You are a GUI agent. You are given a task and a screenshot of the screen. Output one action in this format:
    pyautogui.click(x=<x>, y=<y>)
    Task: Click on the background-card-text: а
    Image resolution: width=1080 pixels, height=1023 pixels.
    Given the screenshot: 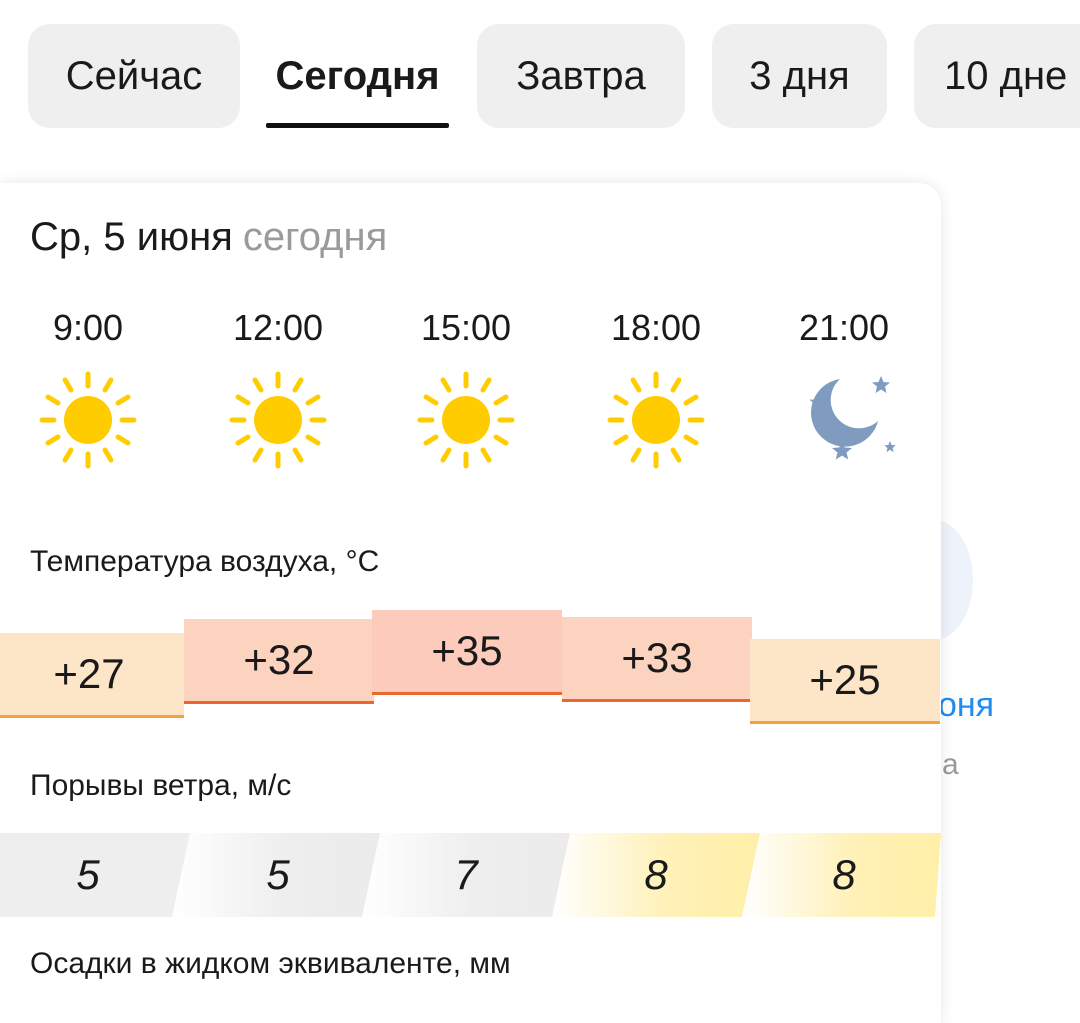 What is the action you would take?
    pyautogui.click(x=950, y=764)
    